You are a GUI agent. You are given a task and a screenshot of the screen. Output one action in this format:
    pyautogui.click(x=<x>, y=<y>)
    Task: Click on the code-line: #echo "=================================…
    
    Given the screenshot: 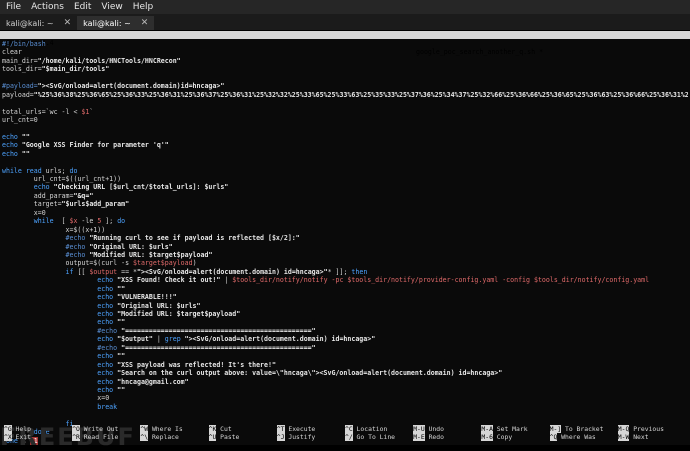 What is the action you would take?
    pyautogui.click(x=345, y=348)
    